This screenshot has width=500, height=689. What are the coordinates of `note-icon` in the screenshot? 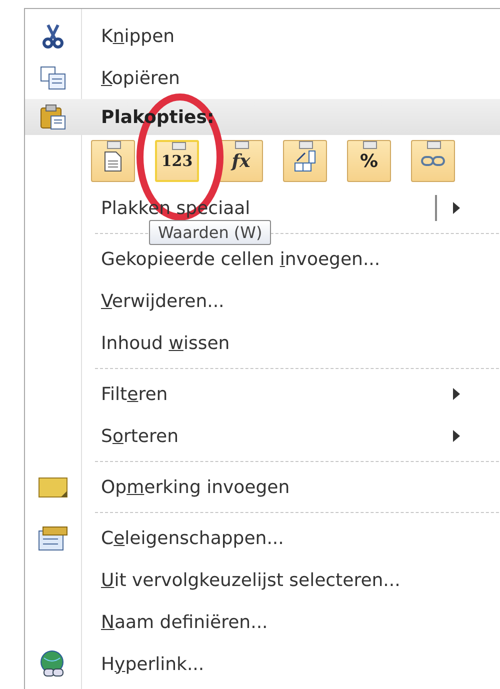 It's located at (53, 487).